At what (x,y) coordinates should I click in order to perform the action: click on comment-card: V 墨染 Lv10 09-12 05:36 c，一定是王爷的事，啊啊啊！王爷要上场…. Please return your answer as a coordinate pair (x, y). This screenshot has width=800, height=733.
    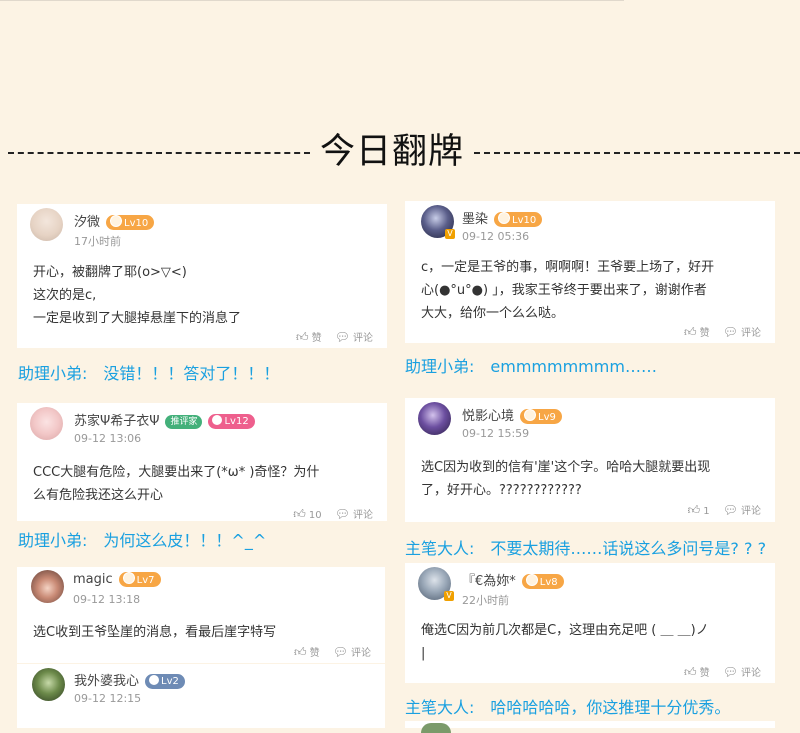
    Looking at the image, I should click on (590, 272).